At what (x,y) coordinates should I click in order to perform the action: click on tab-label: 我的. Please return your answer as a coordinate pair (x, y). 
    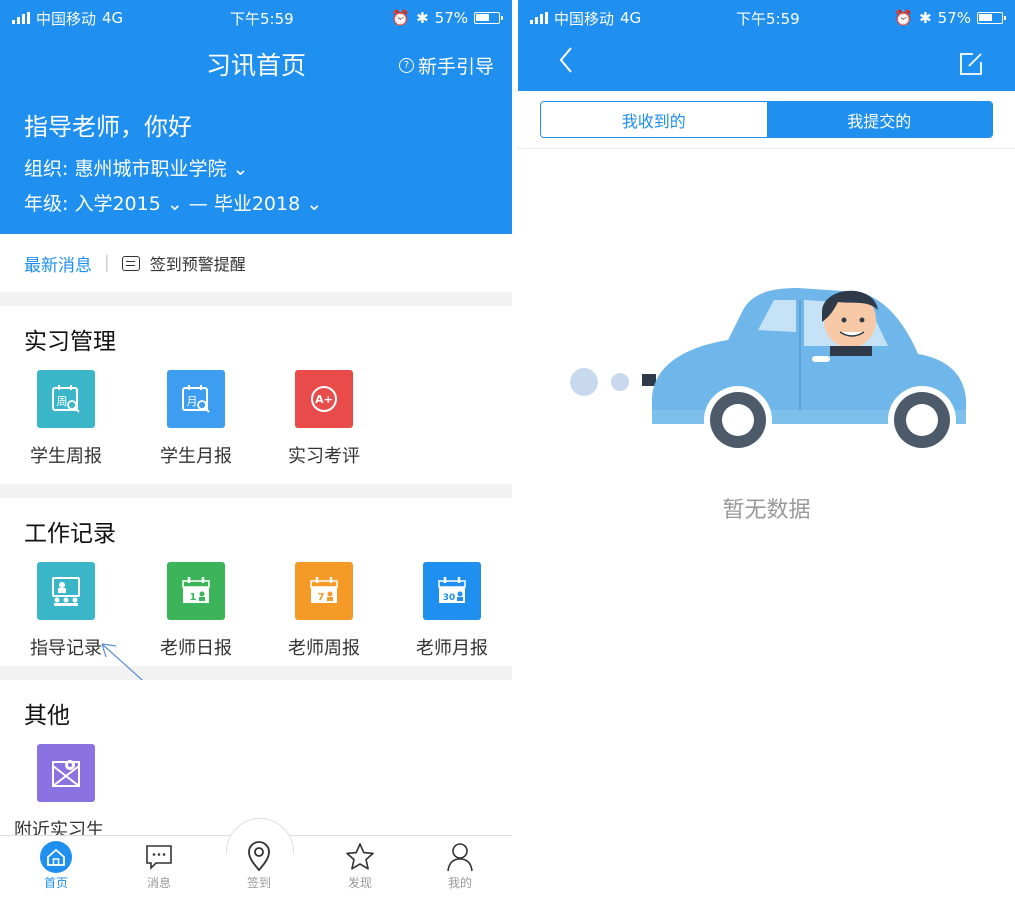
    Looking at the image, I should click on (459, 883).